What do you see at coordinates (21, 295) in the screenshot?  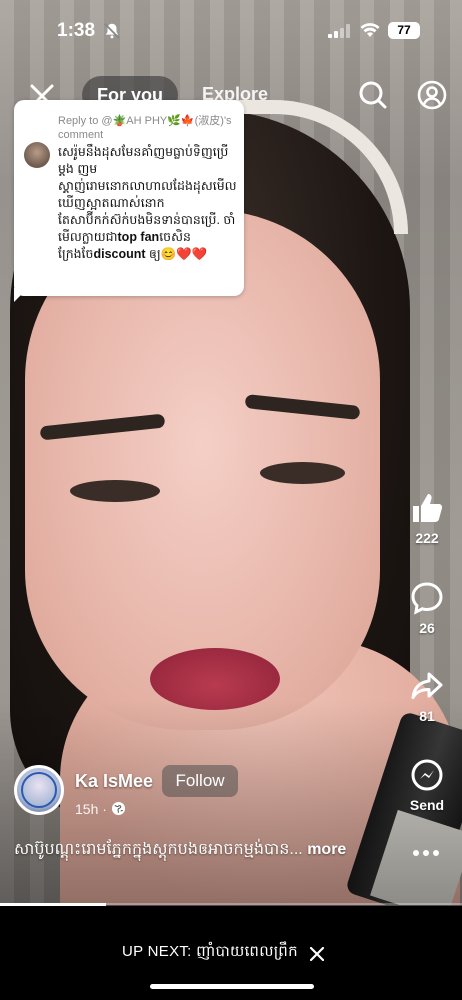 I see `comment-card-tail` at bounding box center [21, 295].